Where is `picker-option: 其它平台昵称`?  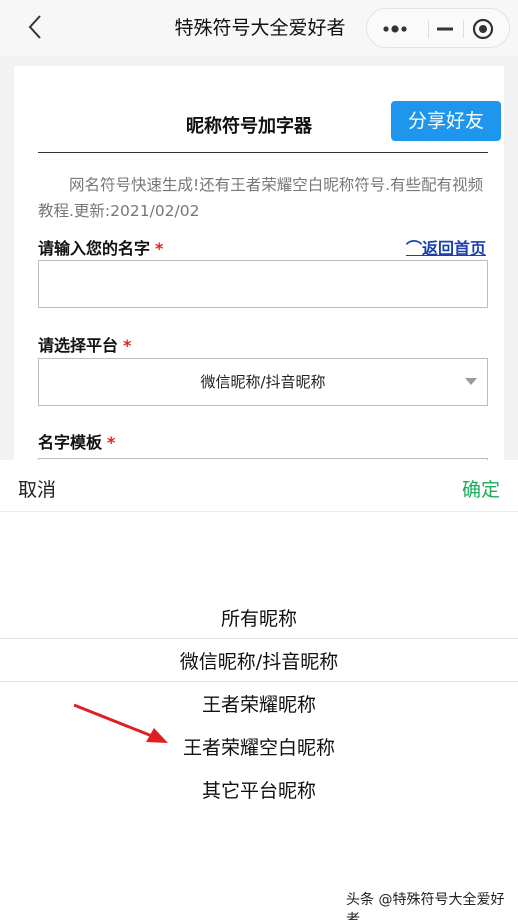 picker-option: 其它平台昵称 is located at coordinates (259, 791).